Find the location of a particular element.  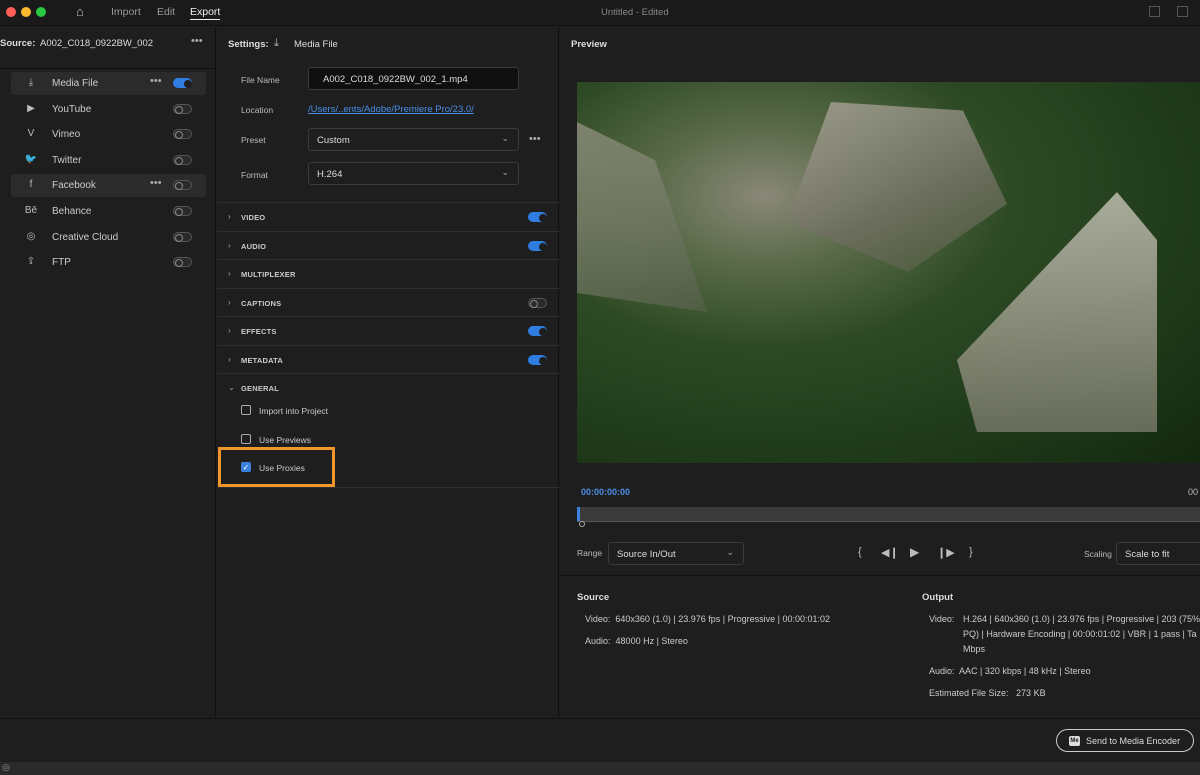

section-title: VIDEO is located at coordinates (253, 217).